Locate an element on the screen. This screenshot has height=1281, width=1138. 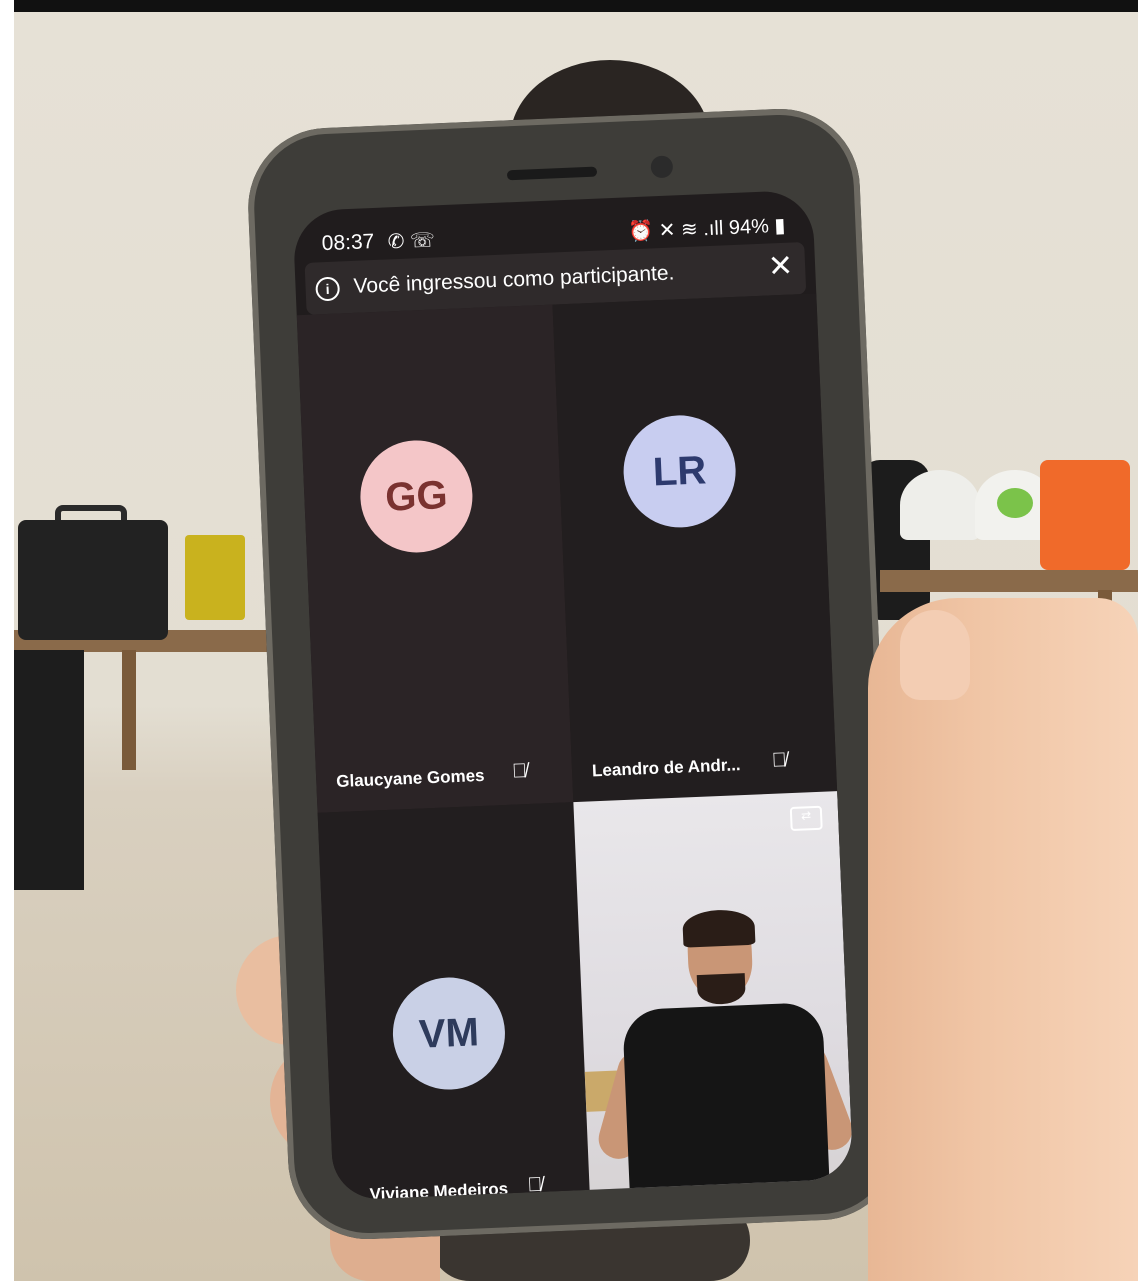
switch-camera-icon: ⇄ is located at coordinates (806, 818).